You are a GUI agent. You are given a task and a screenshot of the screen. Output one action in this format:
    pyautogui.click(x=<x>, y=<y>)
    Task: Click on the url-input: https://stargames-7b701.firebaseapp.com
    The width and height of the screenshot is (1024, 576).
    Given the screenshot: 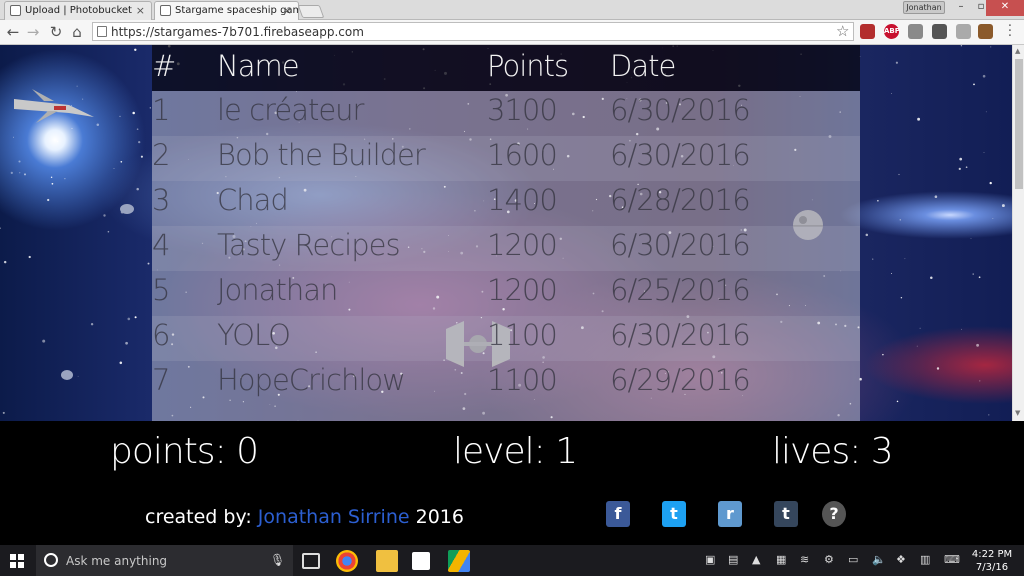 What is the action you would take?
    pyautogui.click(x=473, y=31)
    